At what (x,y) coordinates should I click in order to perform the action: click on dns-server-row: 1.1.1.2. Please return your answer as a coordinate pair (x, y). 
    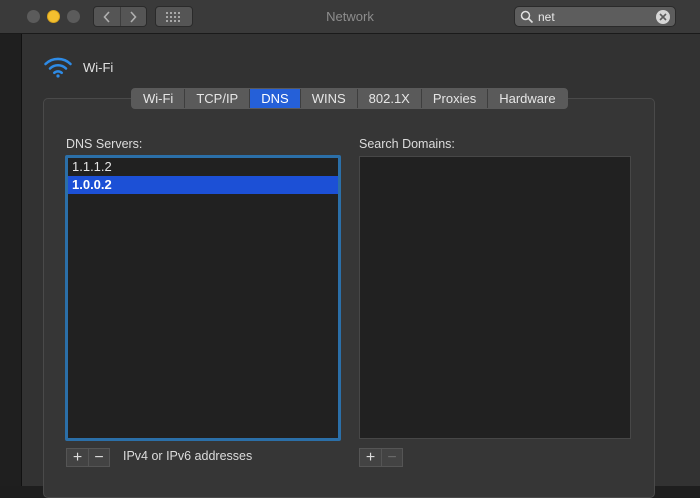
    Looking at the image, I should click on (203, 167).